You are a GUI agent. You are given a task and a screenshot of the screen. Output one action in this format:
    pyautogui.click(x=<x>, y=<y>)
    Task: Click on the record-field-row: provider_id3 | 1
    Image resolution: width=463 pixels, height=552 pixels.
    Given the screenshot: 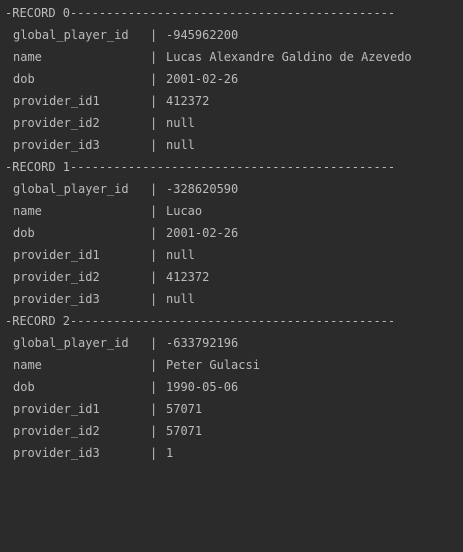 What is the action you would take?
    pyautogui.click(x=86, y=453)
    